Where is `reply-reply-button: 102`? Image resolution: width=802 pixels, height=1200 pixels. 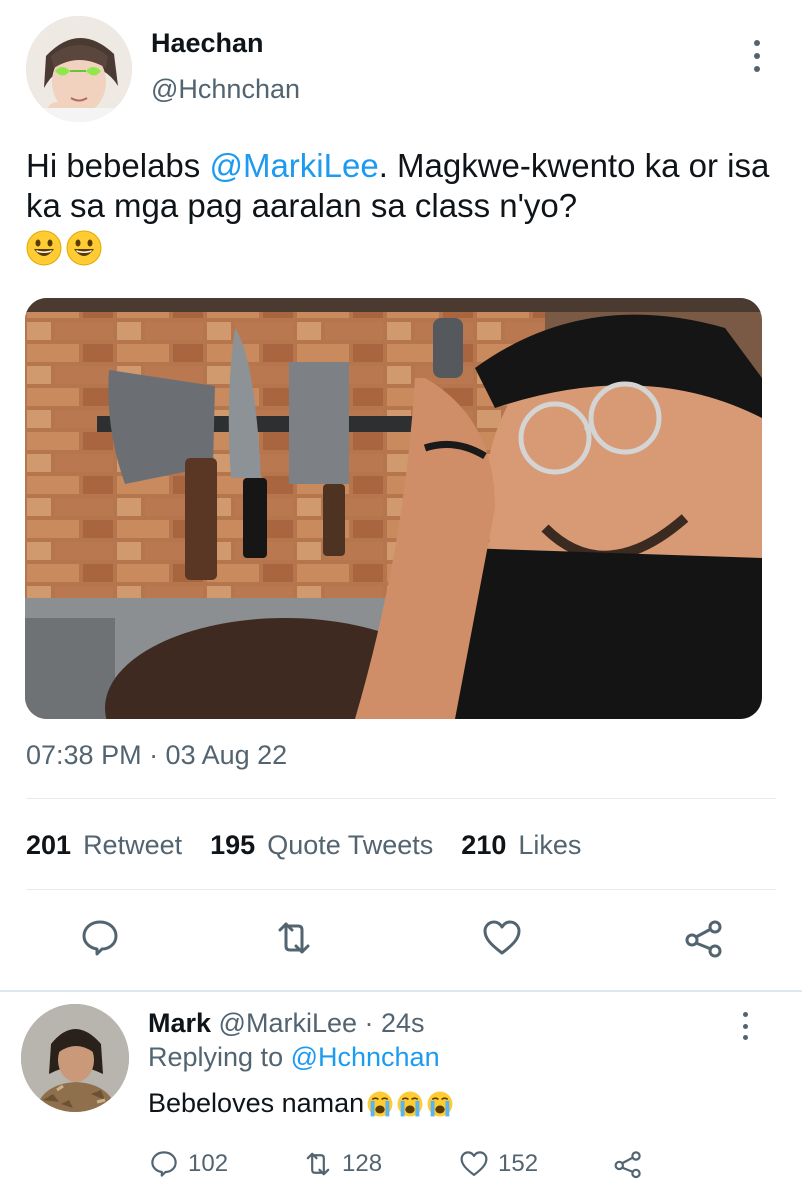
reply-reply-button: 102 is located at coordinates (188, 1164).